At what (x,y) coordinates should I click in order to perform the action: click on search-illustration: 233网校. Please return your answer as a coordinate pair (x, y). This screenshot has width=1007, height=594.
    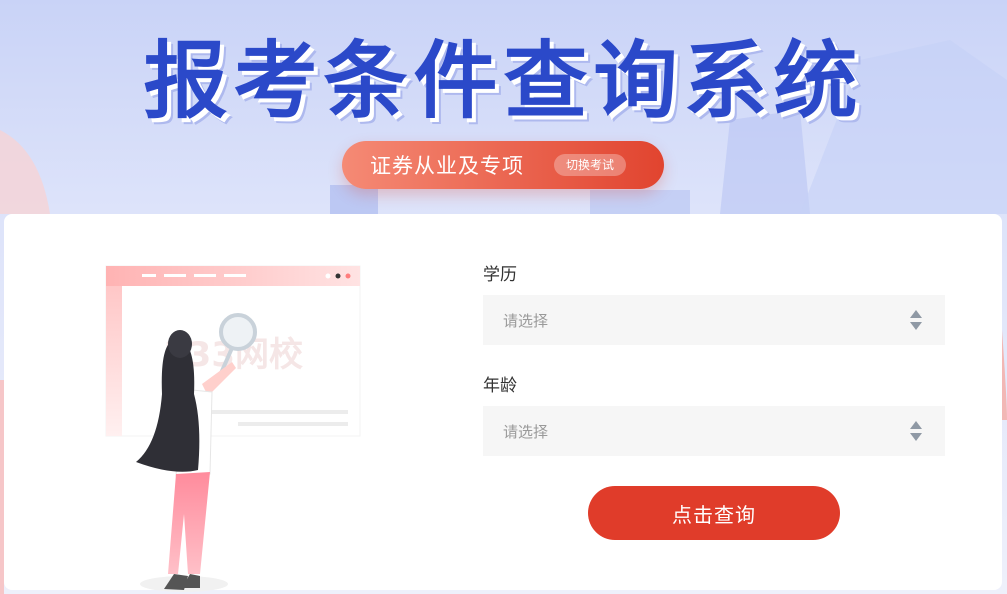
    Looking at the image, I should click on (233, 428).